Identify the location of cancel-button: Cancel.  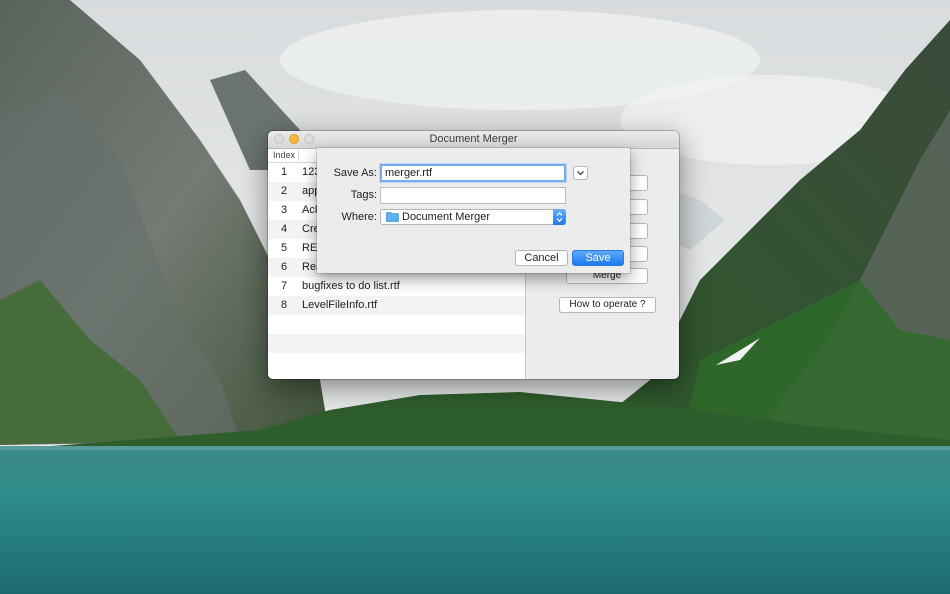
(541, 258).